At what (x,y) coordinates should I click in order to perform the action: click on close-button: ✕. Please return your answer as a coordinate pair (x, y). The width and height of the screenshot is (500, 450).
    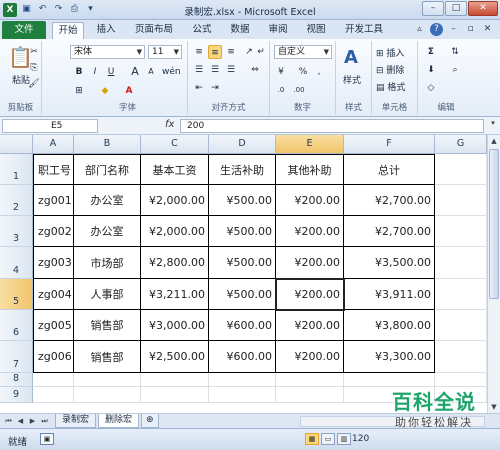
    Looking at the image, I should click on (483, 8).